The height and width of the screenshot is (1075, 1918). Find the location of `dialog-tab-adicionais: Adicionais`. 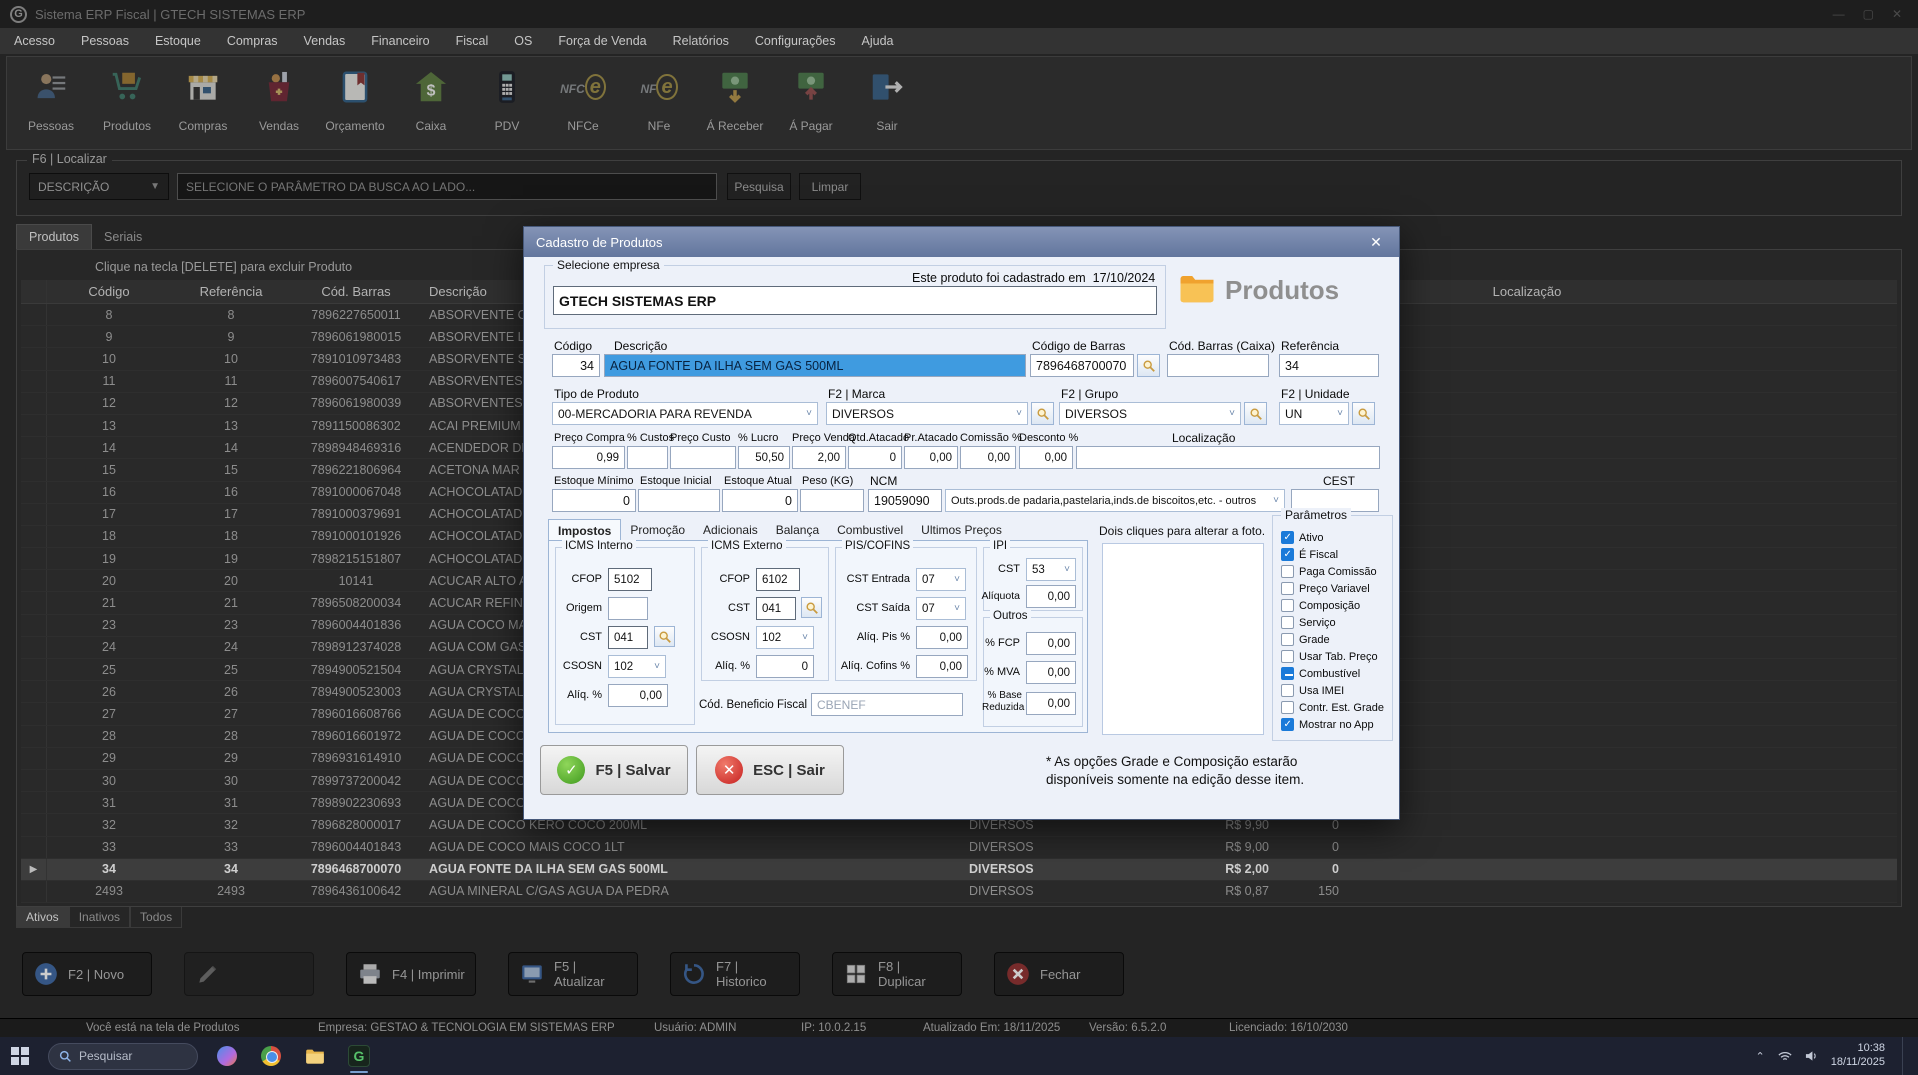

dialog-tab-adicionais: Adicionais is located at coordinates (730, 530).